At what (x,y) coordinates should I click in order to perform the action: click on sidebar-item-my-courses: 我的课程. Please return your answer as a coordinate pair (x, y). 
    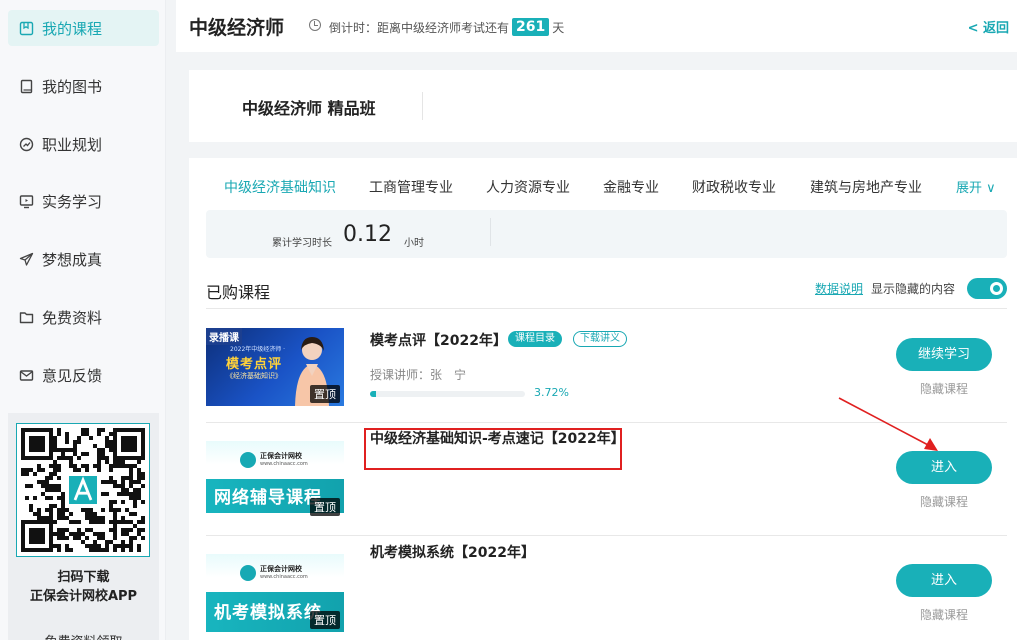
    Looking at the image, I should click on (83, 28).